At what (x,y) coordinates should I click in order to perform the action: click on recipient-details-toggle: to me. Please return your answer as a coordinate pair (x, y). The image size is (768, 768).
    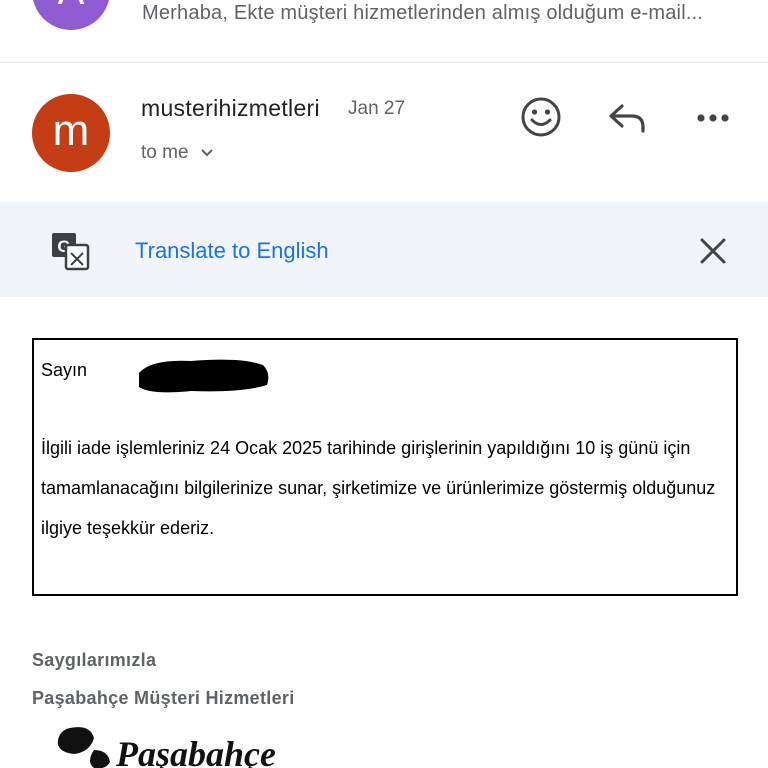
    Looking at the image, I should click on (177, 153).